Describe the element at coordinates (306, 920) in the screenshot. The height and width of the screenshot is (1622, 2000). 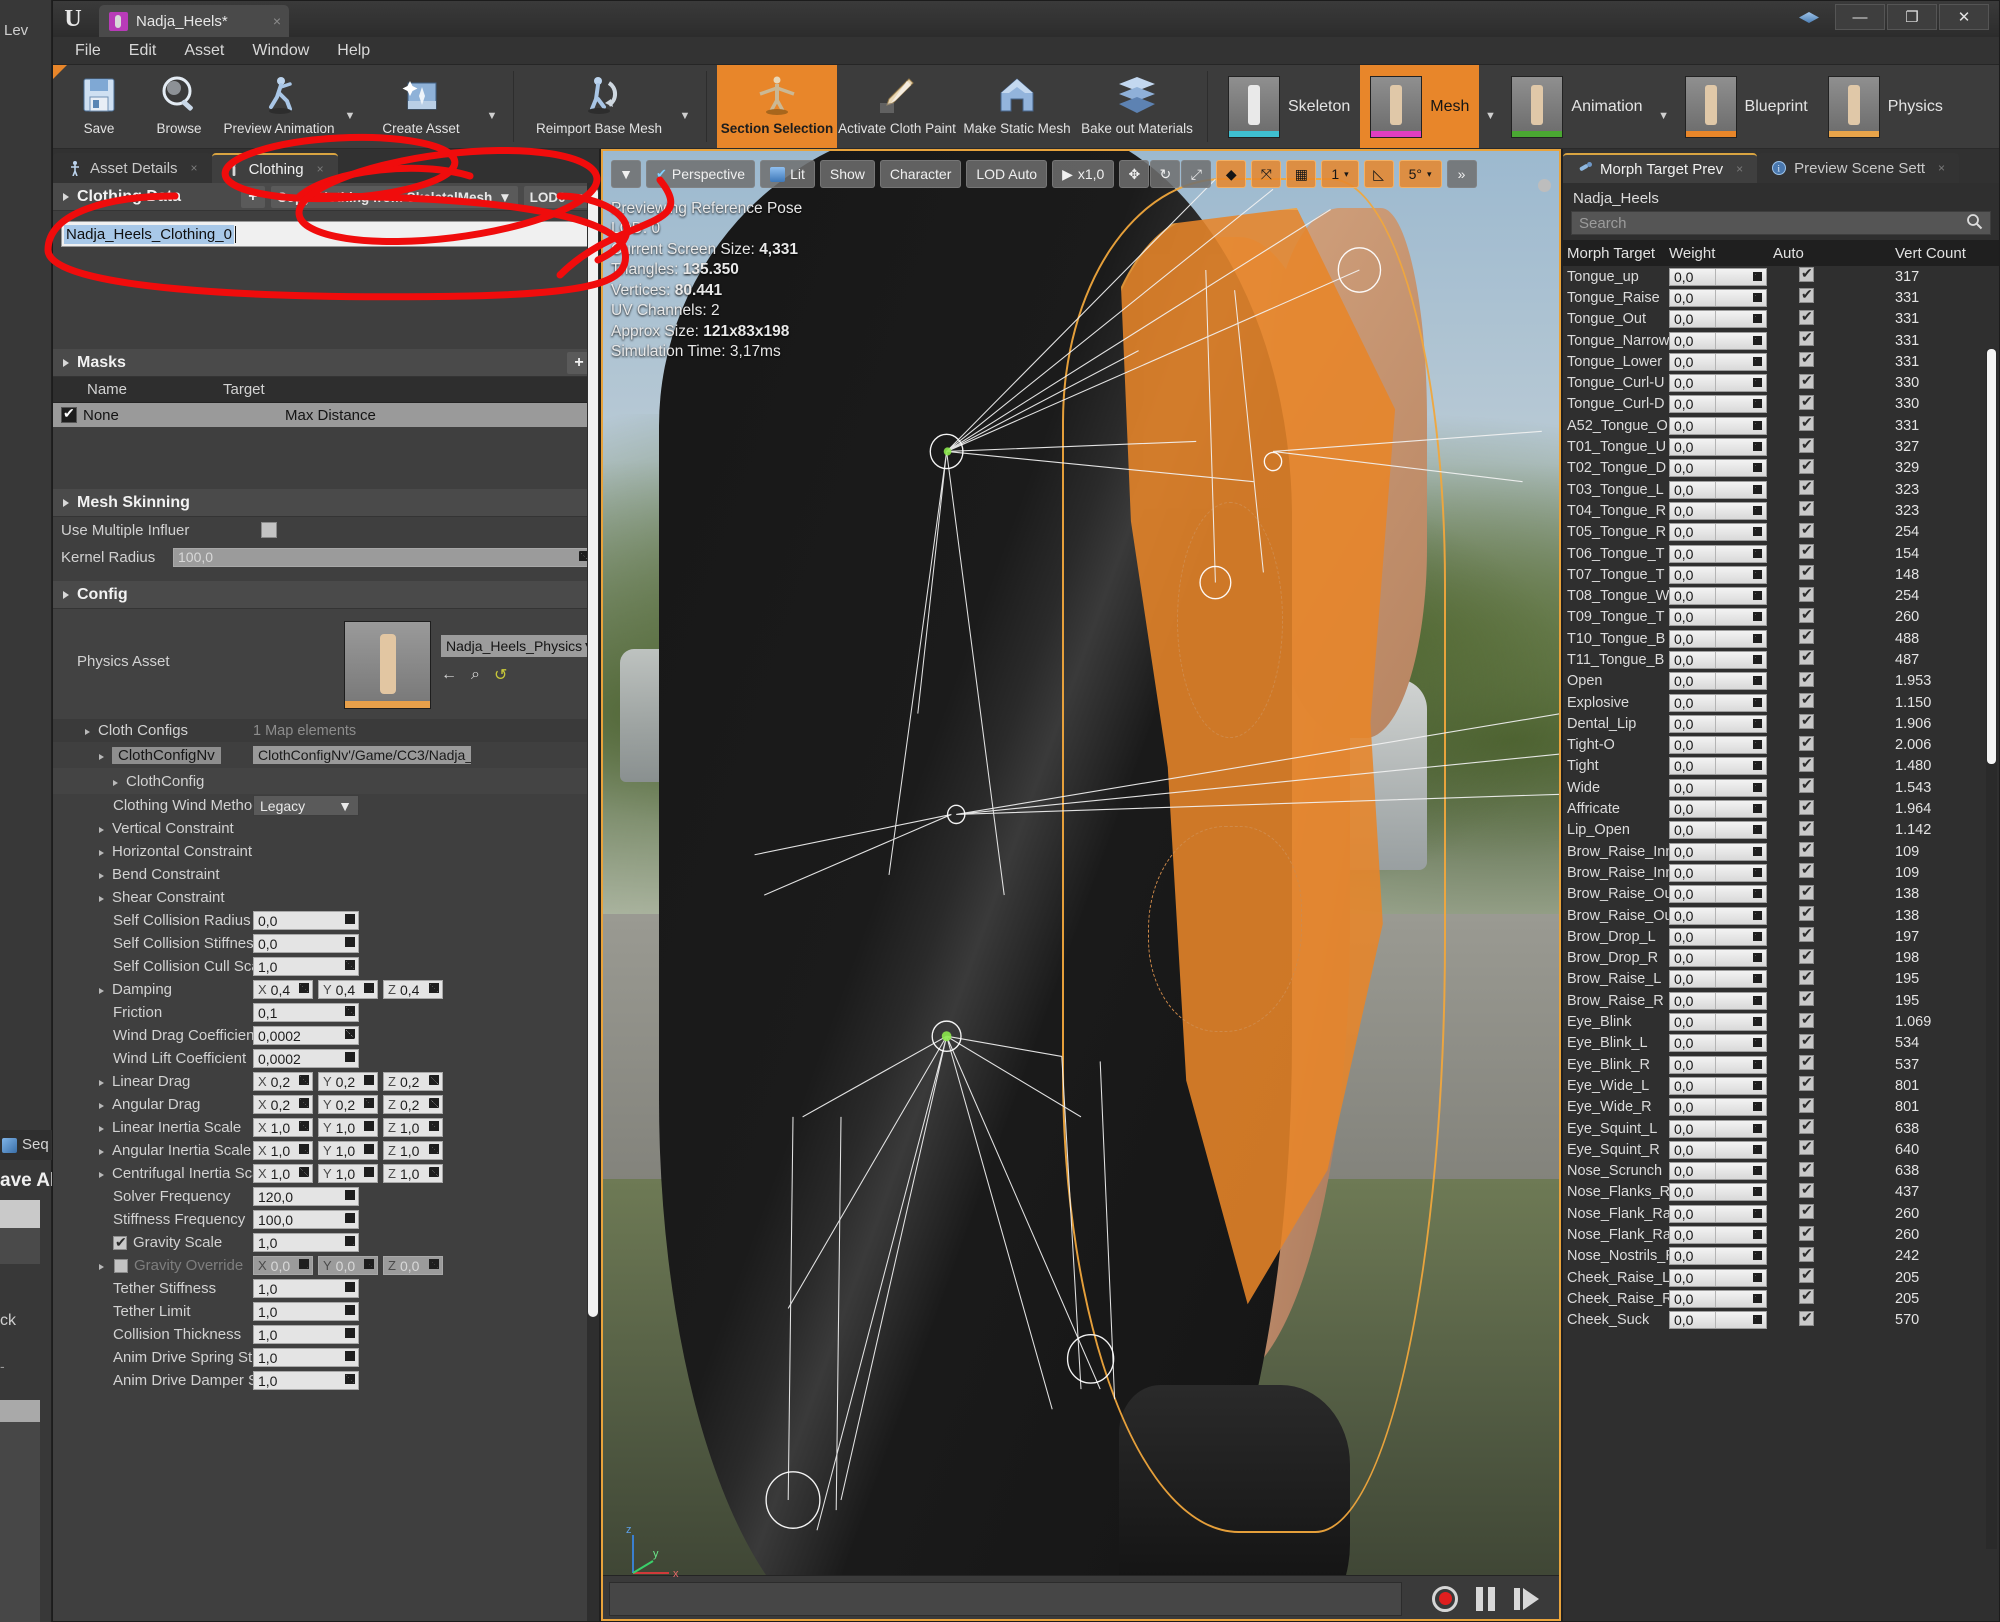
I see `number-input: 0,0` at that location.